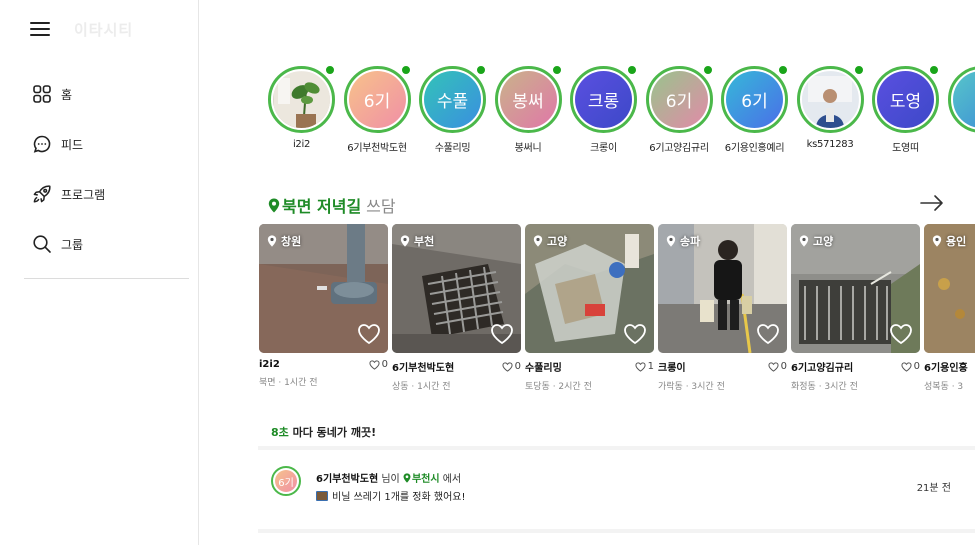 Image resolution: width=975 pixels, height=545 pixels. What do you see at coordinates (679, 148) in the screenshot?
I see `story-name: 6기고양김규리` at bounding box center [679, 148].